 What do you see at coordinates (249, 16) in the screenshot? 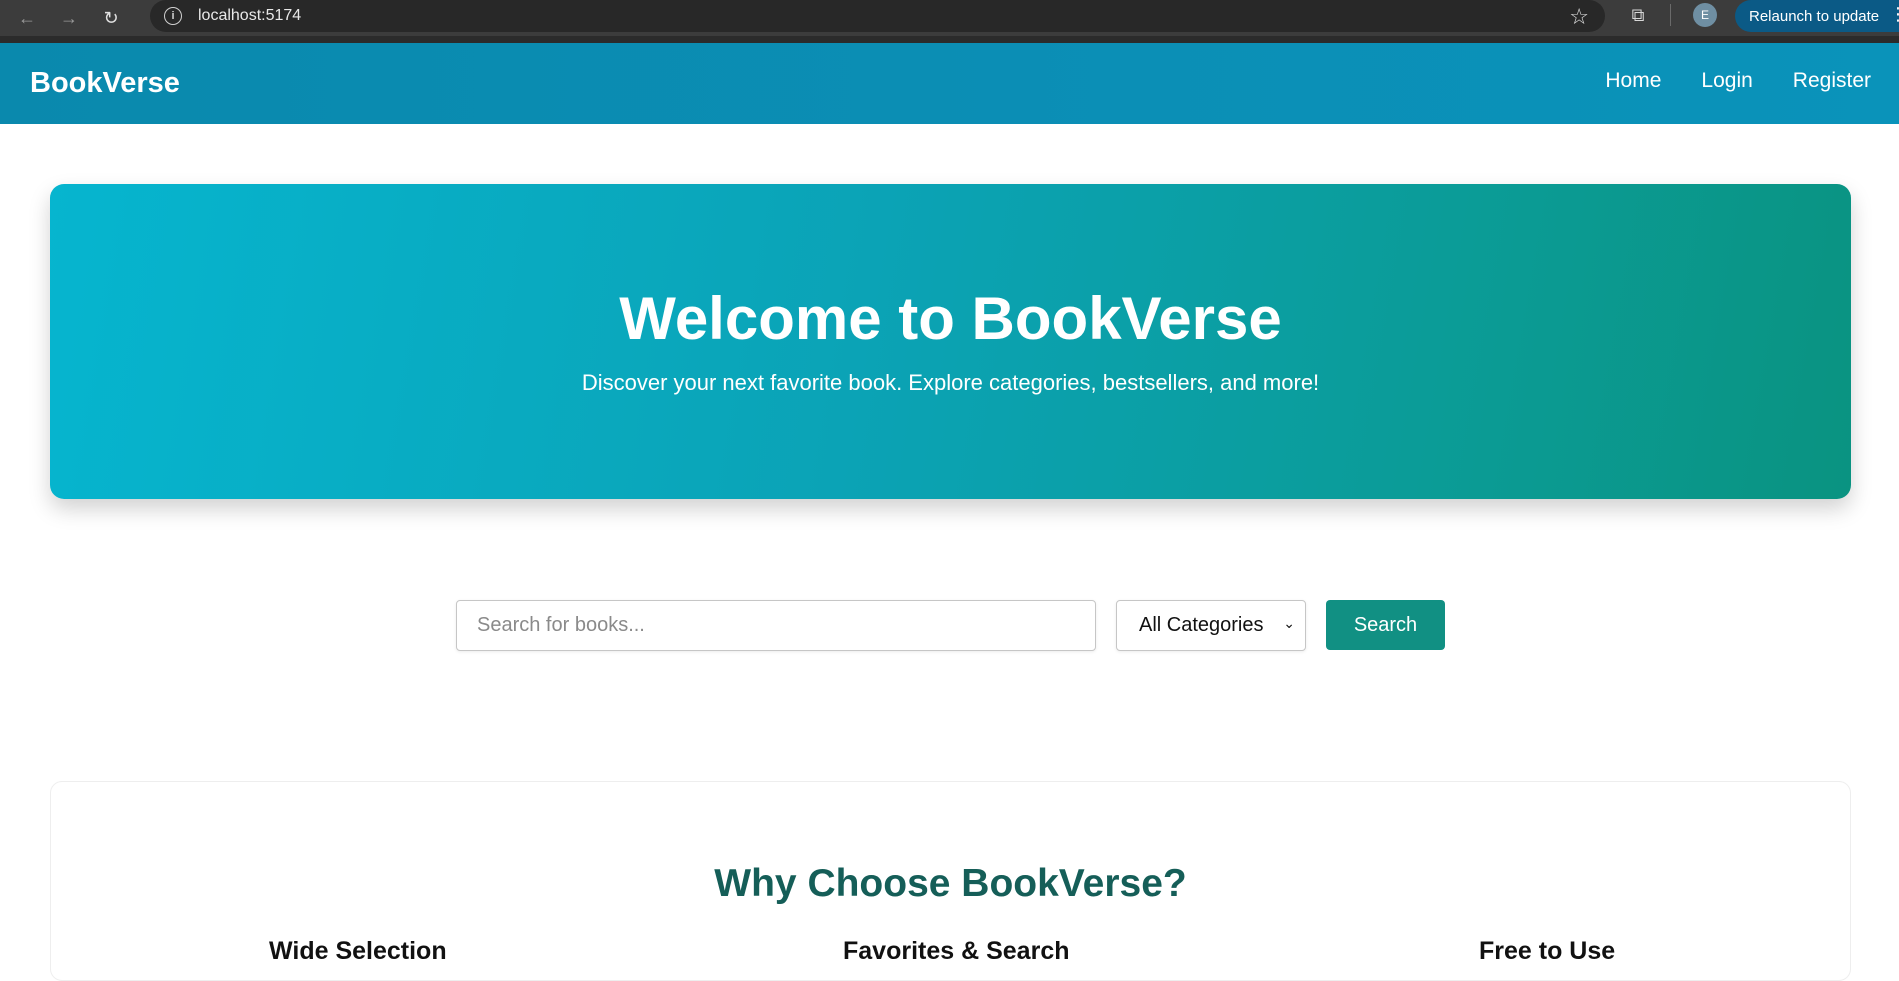
I see `address-url: localhost:5174` at bounding box center [249, 16].